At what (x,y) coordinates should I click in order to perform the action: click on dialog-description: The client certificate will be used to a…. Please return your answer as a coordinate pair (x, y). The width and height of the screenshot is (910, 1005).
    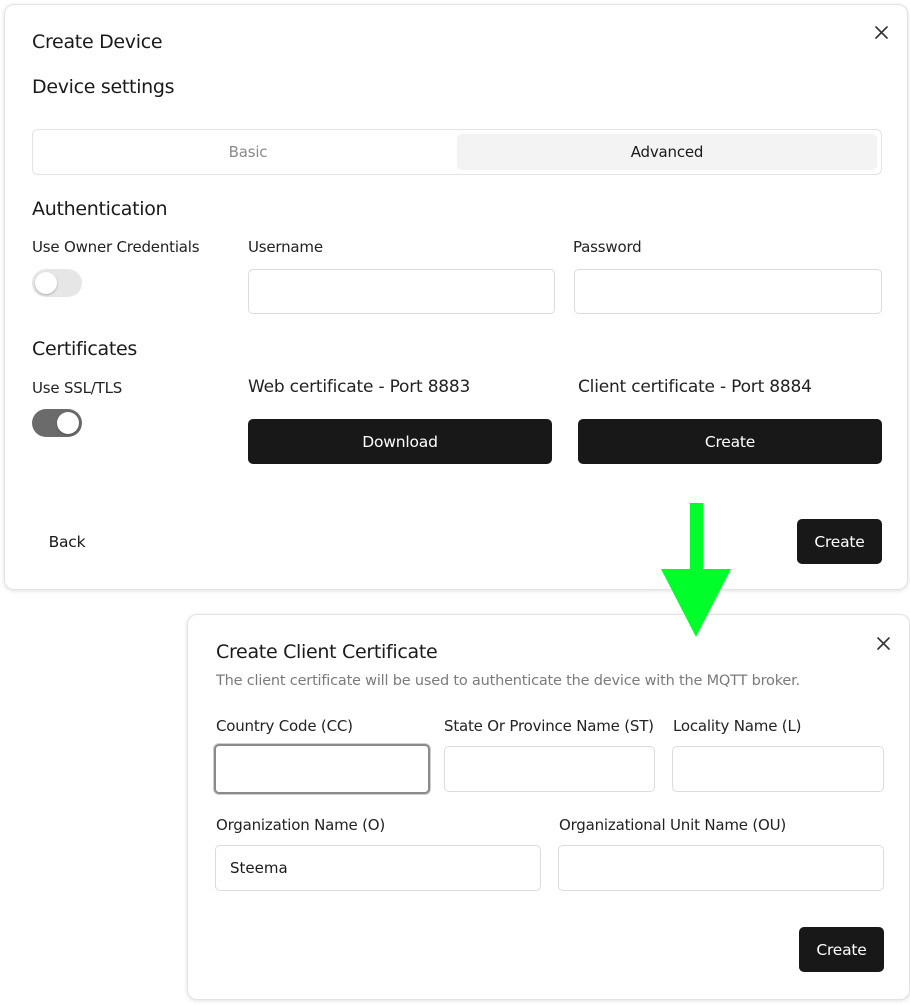
    Looking at the image, I should click on (508, 681).